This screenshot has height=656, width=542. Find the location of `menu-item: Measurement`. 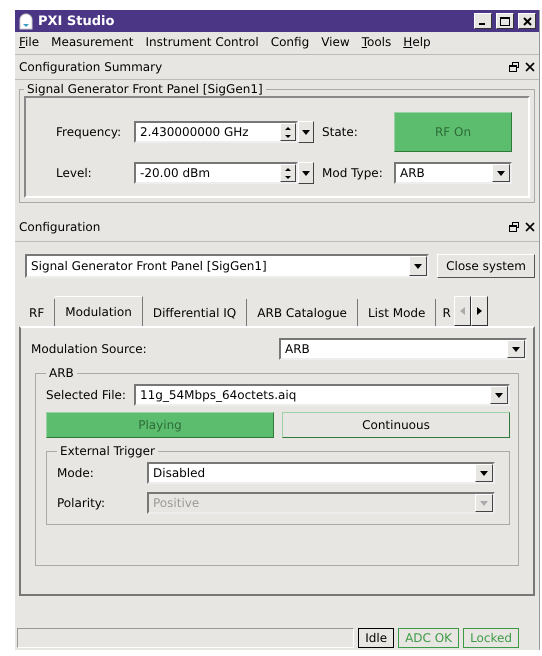

menu-item: Measurement is located at coordinates (92, 43).